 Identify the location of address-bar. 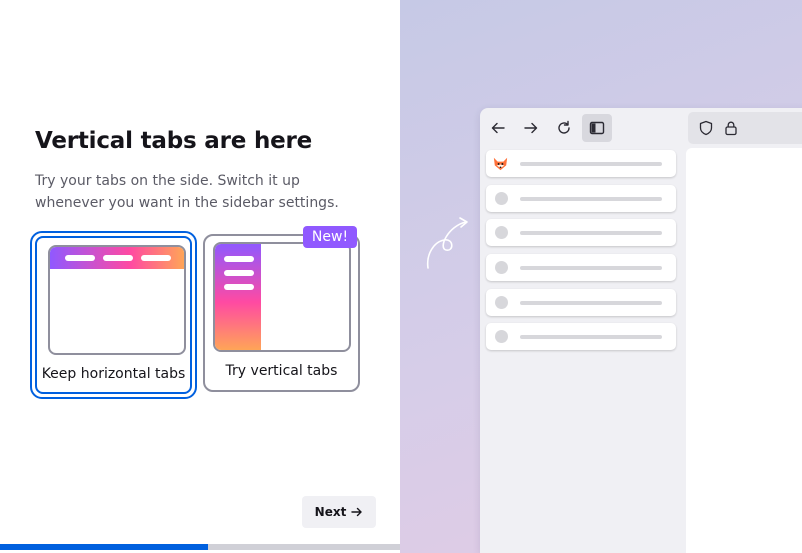
(745, 128).